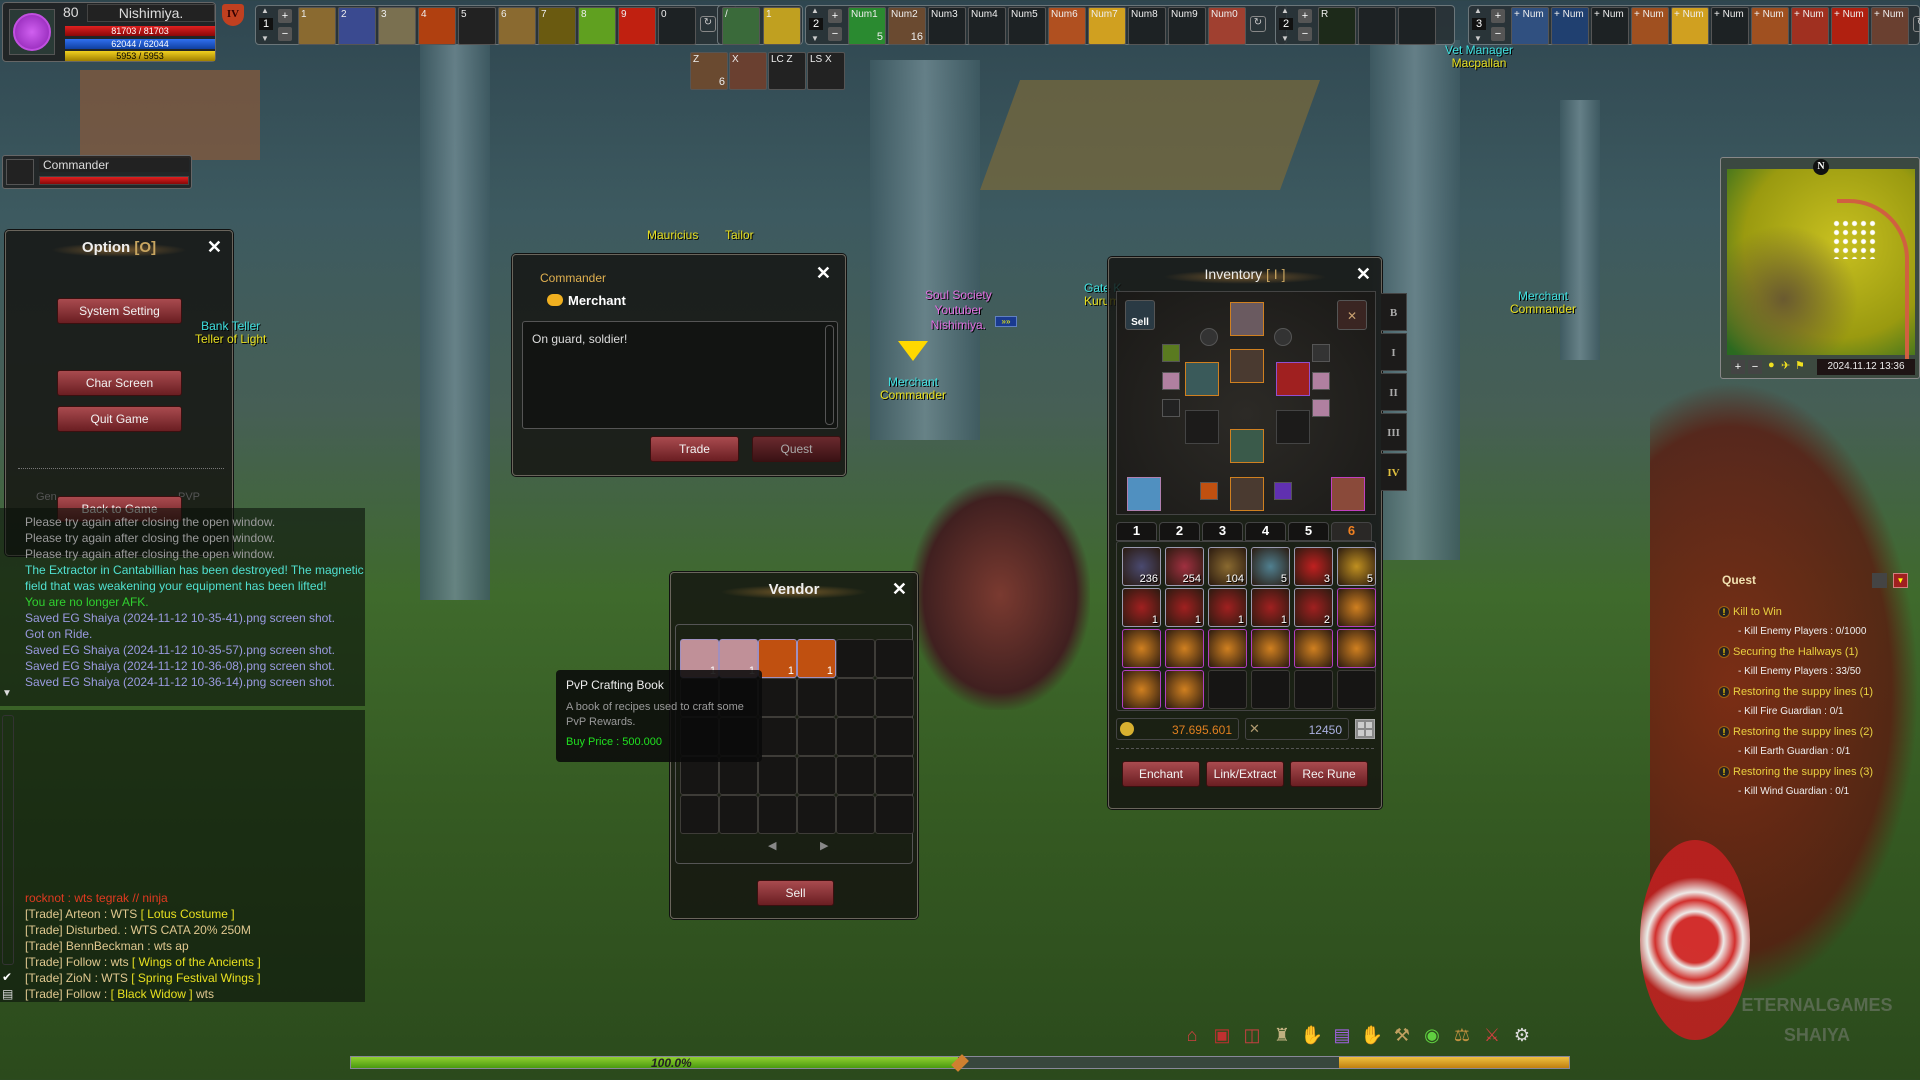  What do you see at coordinates (7, 994) in the screenshot?
I see `chat-bubble-icon: ▤` at bounding box center [7, 994].